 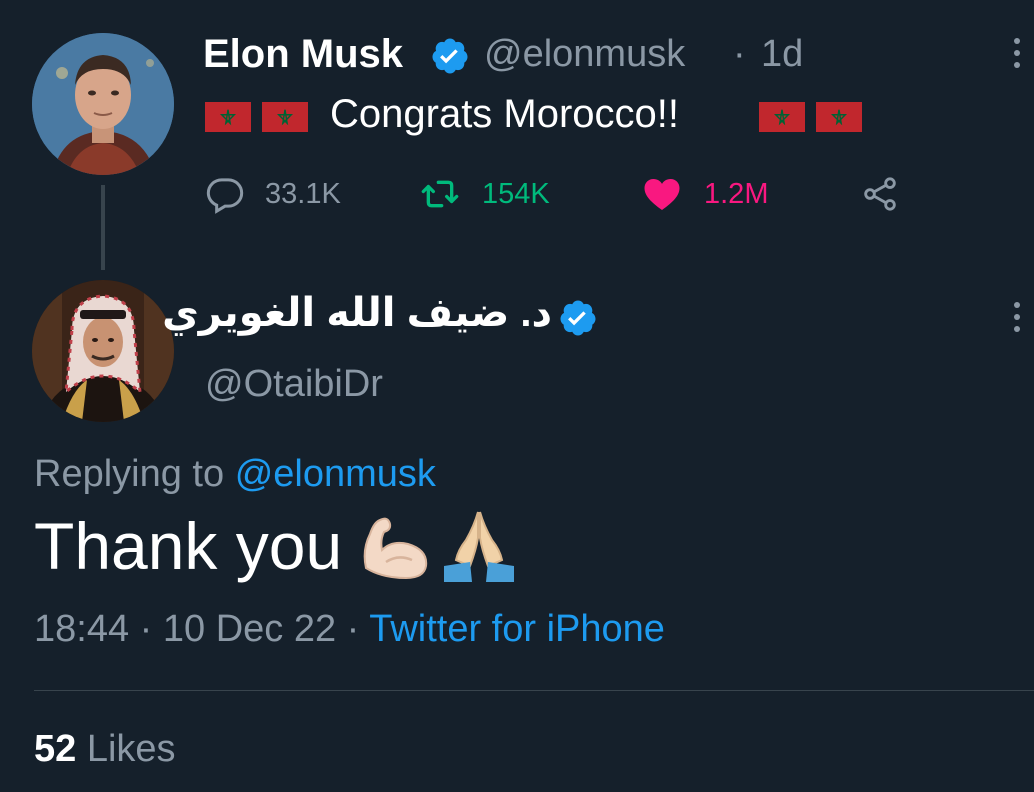 I want to click on share-icon, so click(x=880, y=194).